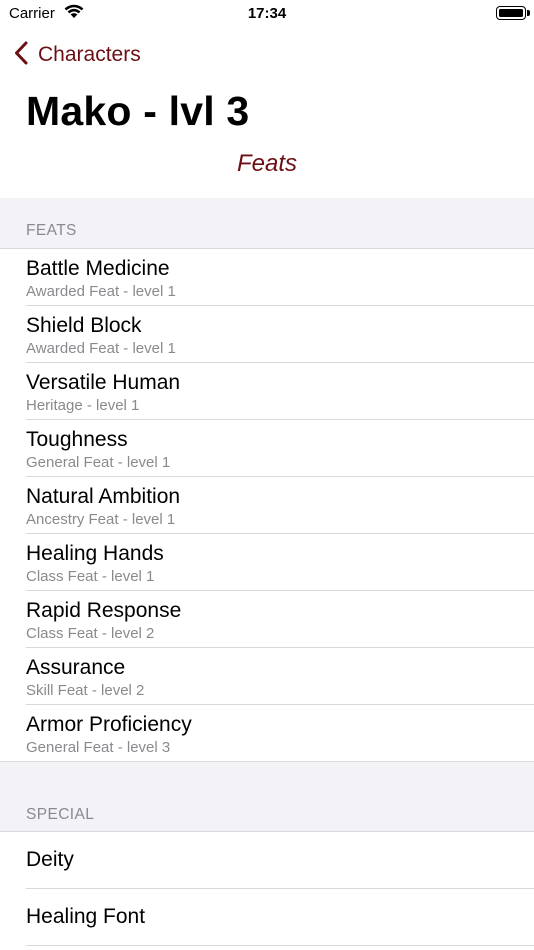 The image size is (534, 950). Describe the element at coordinates (267, 334) in the screenshot. I see `feat-row-shield-block: Shield Block Awarded Feat - level 1` at that location.